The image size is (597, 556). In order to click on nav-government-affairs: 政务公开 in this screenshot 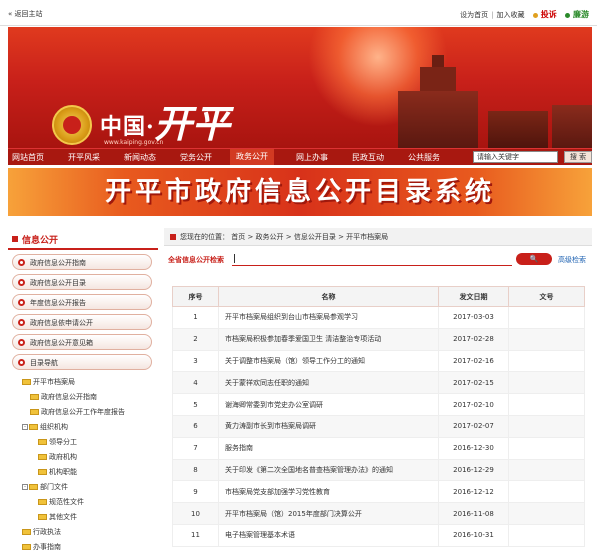, I will do `click(252, 157)`.